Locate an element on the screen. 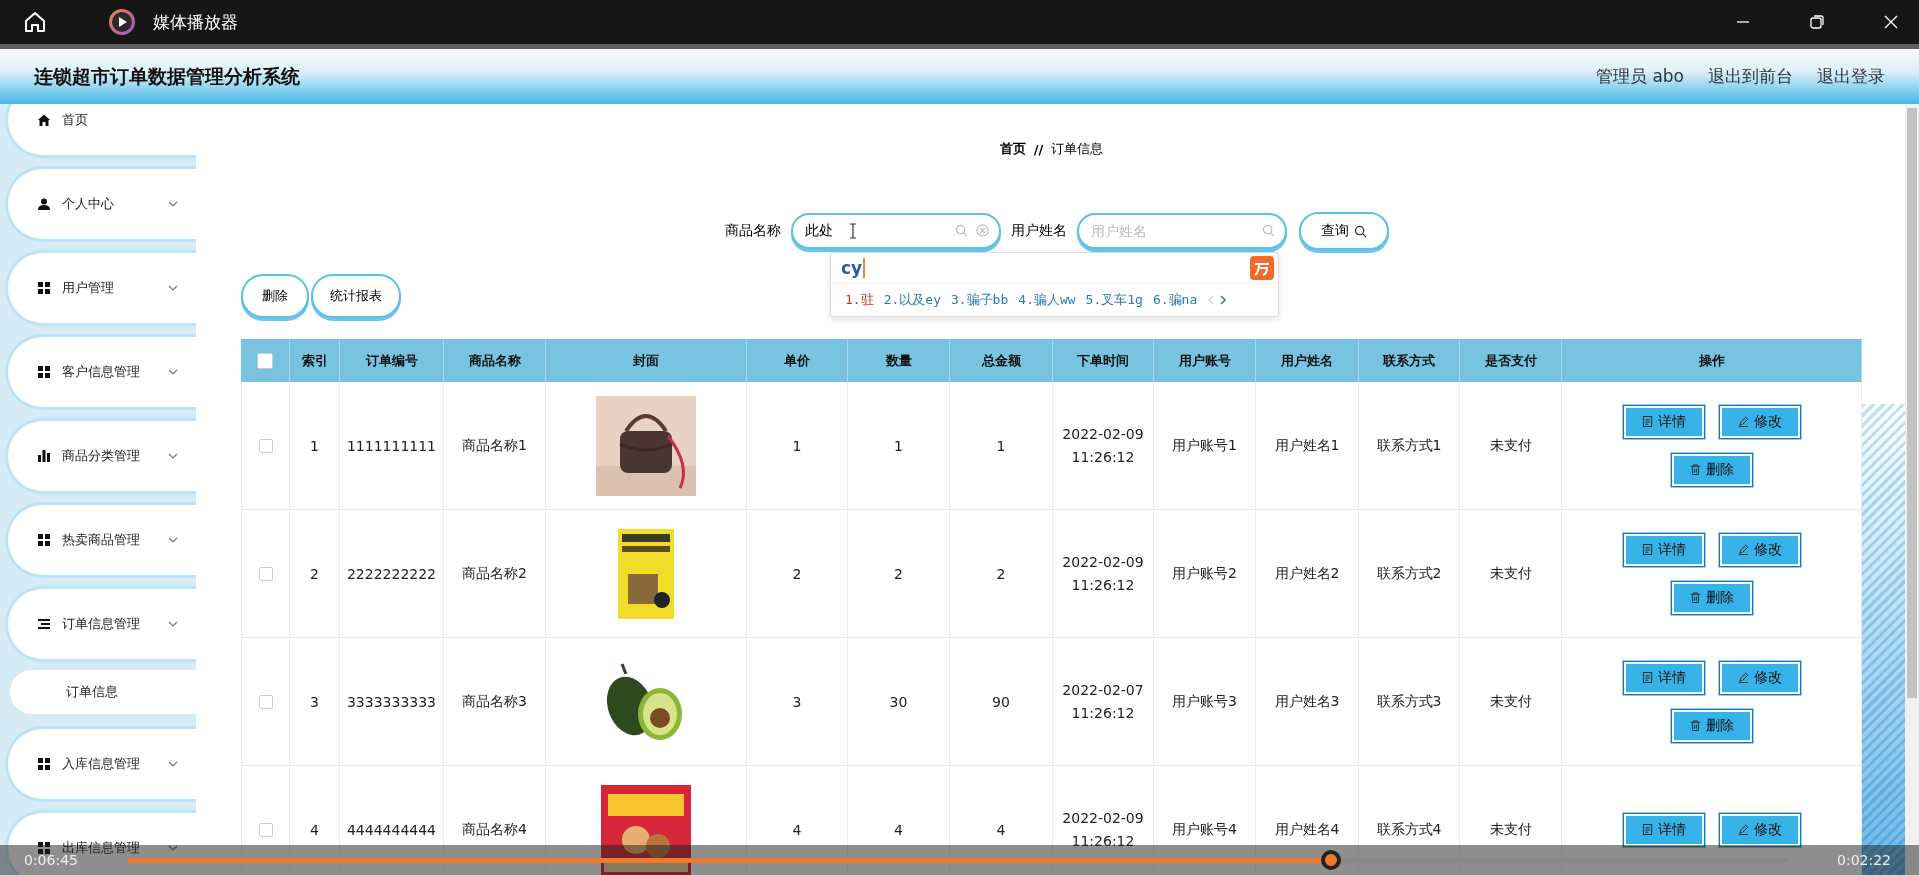  table-cell: 30 is located at coordinates (898, 701).